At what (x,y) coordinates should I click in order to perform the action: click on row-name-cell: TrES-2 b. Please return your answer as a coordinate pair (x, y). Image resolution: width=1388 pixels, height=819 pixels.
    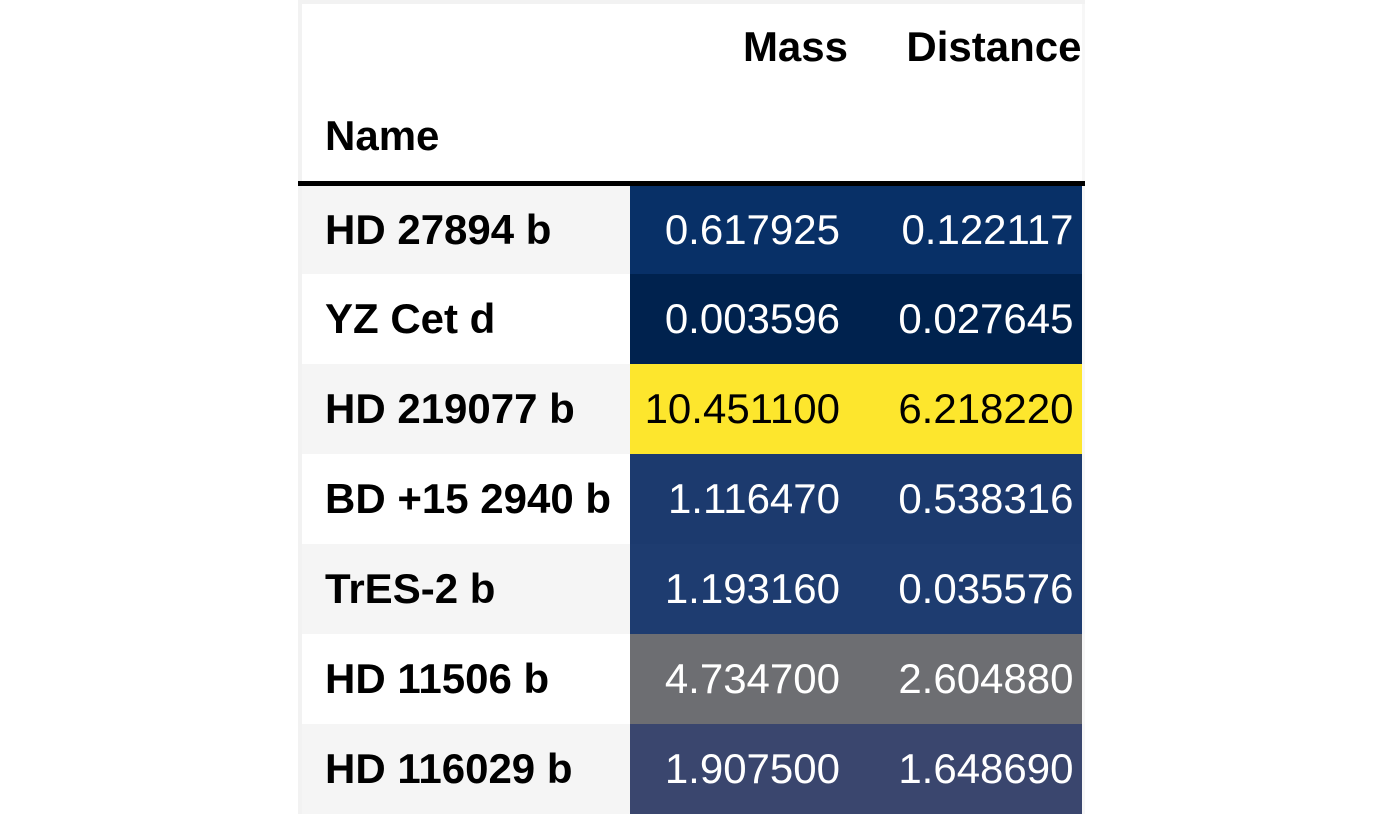
    Looking at the image, I should click on (465, 588).